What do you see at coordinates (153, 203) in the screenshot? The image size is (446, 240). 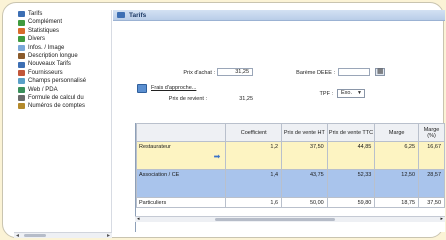 I see `row-label: Particuliers` at bounding box center [153, 203].